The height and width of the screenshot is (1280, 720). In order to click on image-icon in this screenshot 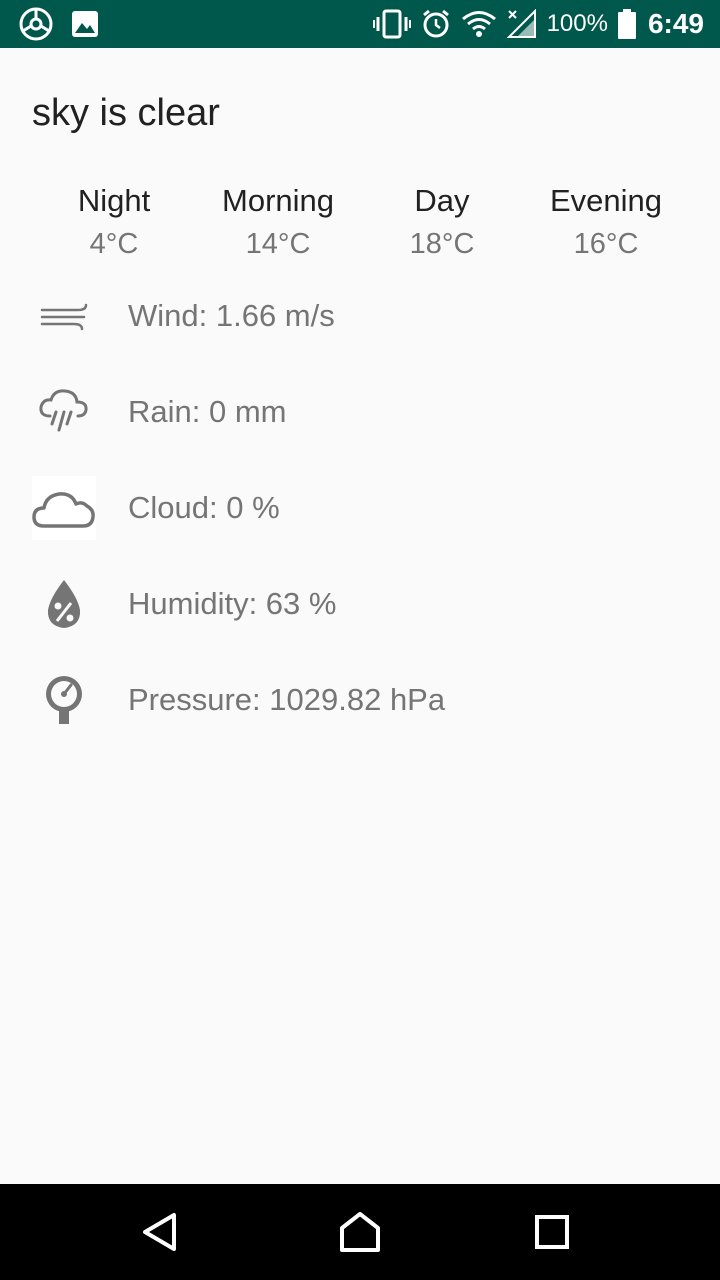, I will do `click(85, 24)`.